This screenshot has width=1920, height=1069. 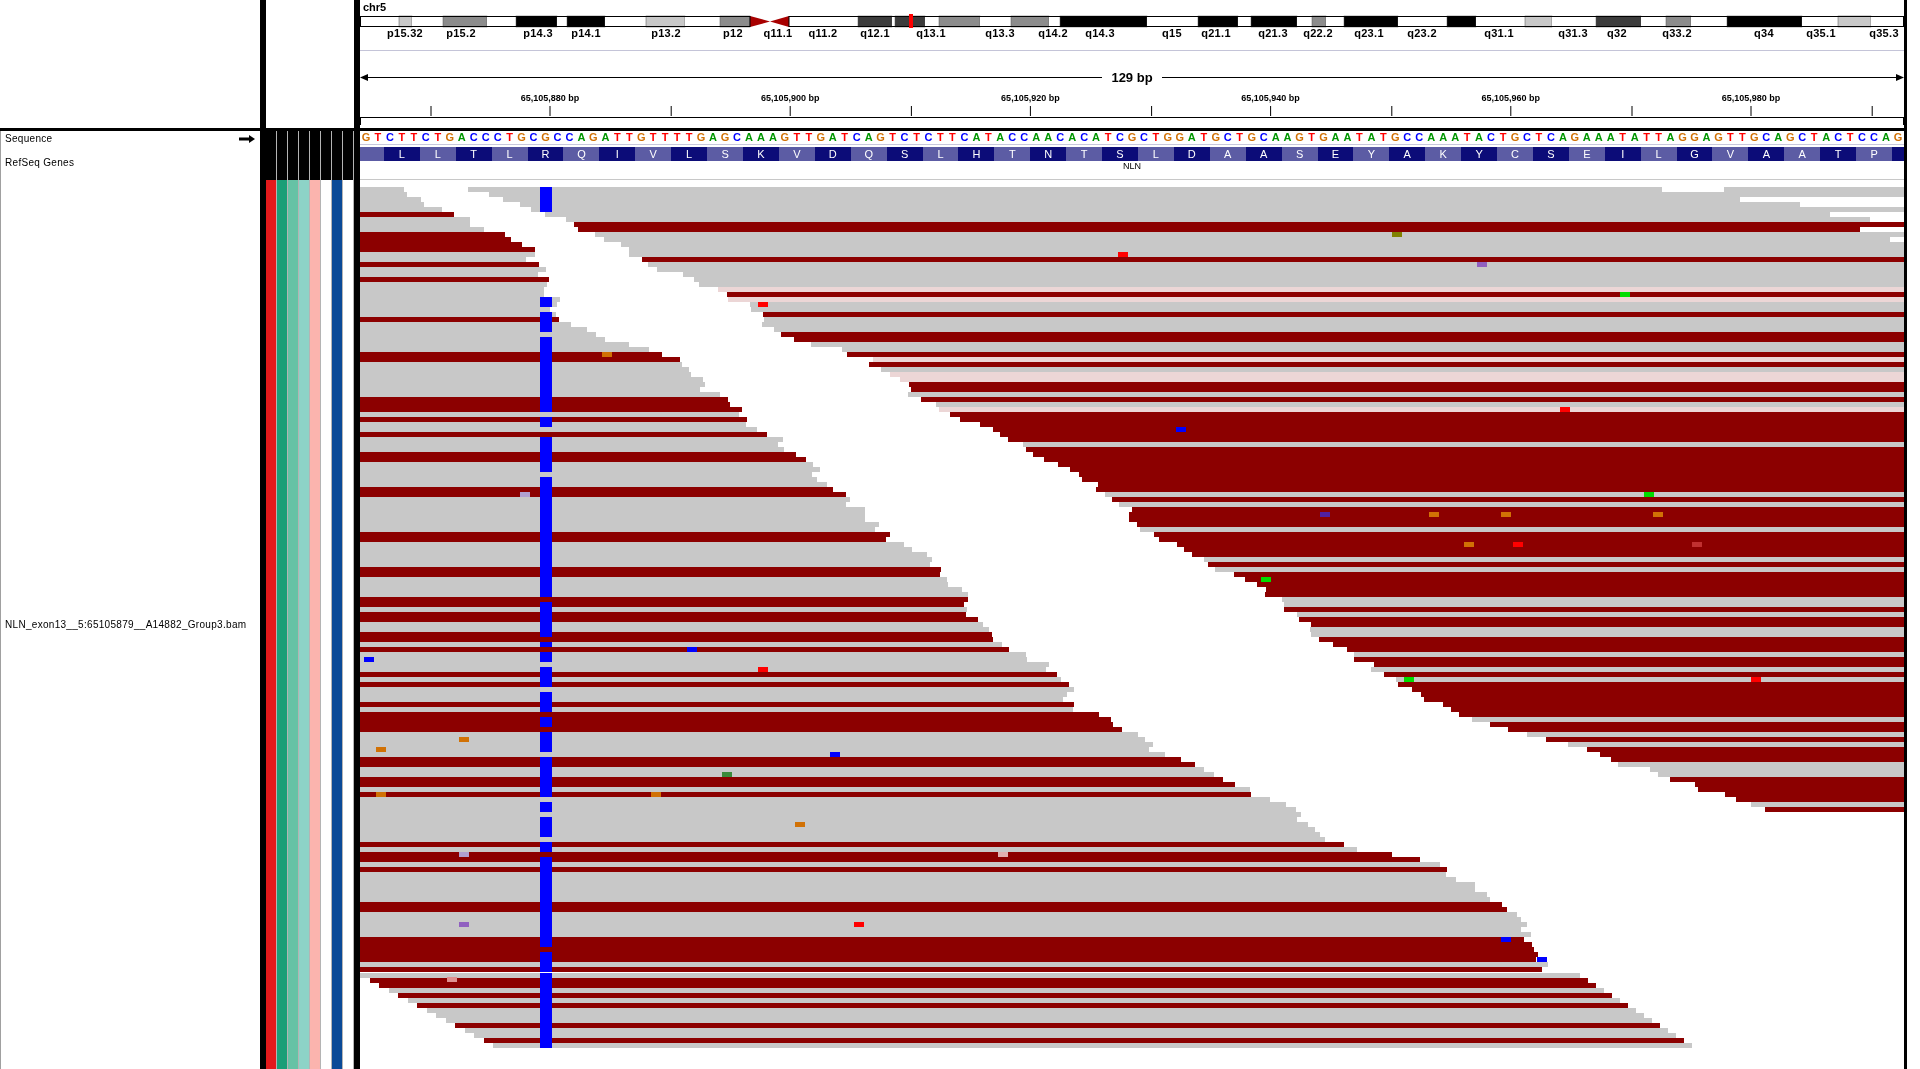 What do you see at coordinates (832, 154) in the screenshot?
I see `amino-acid: D` at bounding box center [832, 154].